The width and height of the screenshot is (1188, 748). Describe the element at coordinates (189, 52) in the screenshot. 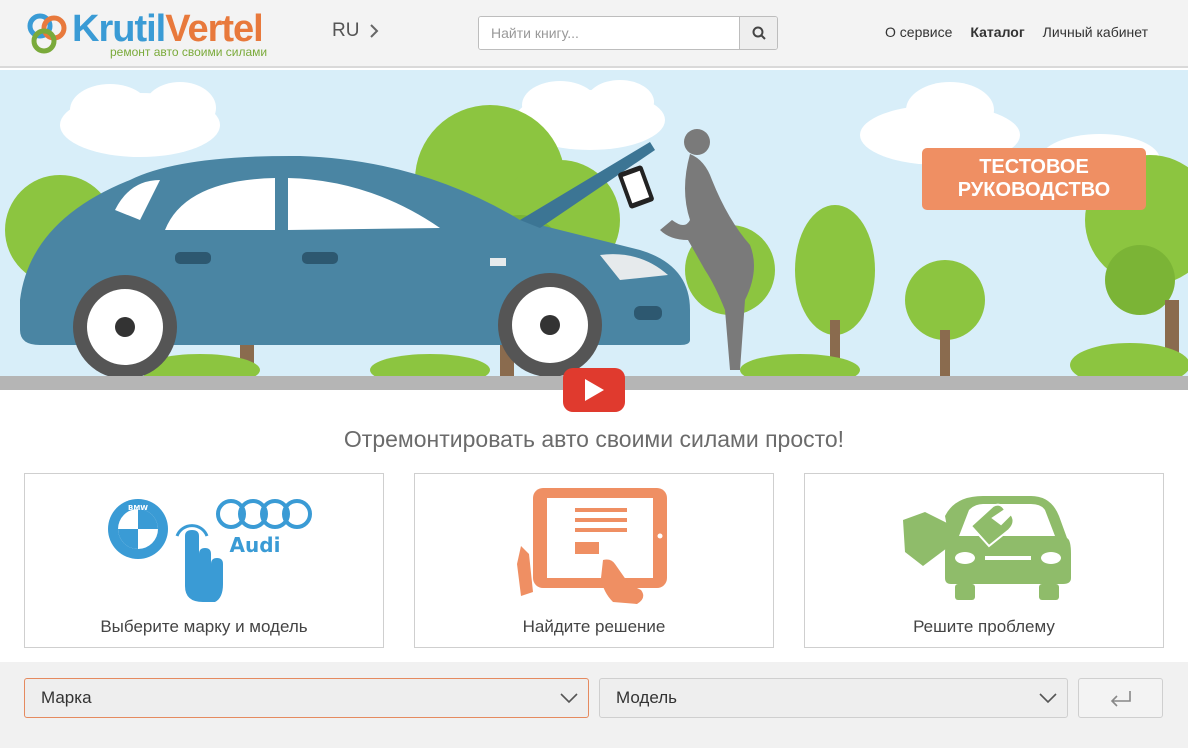

I see `logo-tagline: ремонт авто своими силами` at that location.